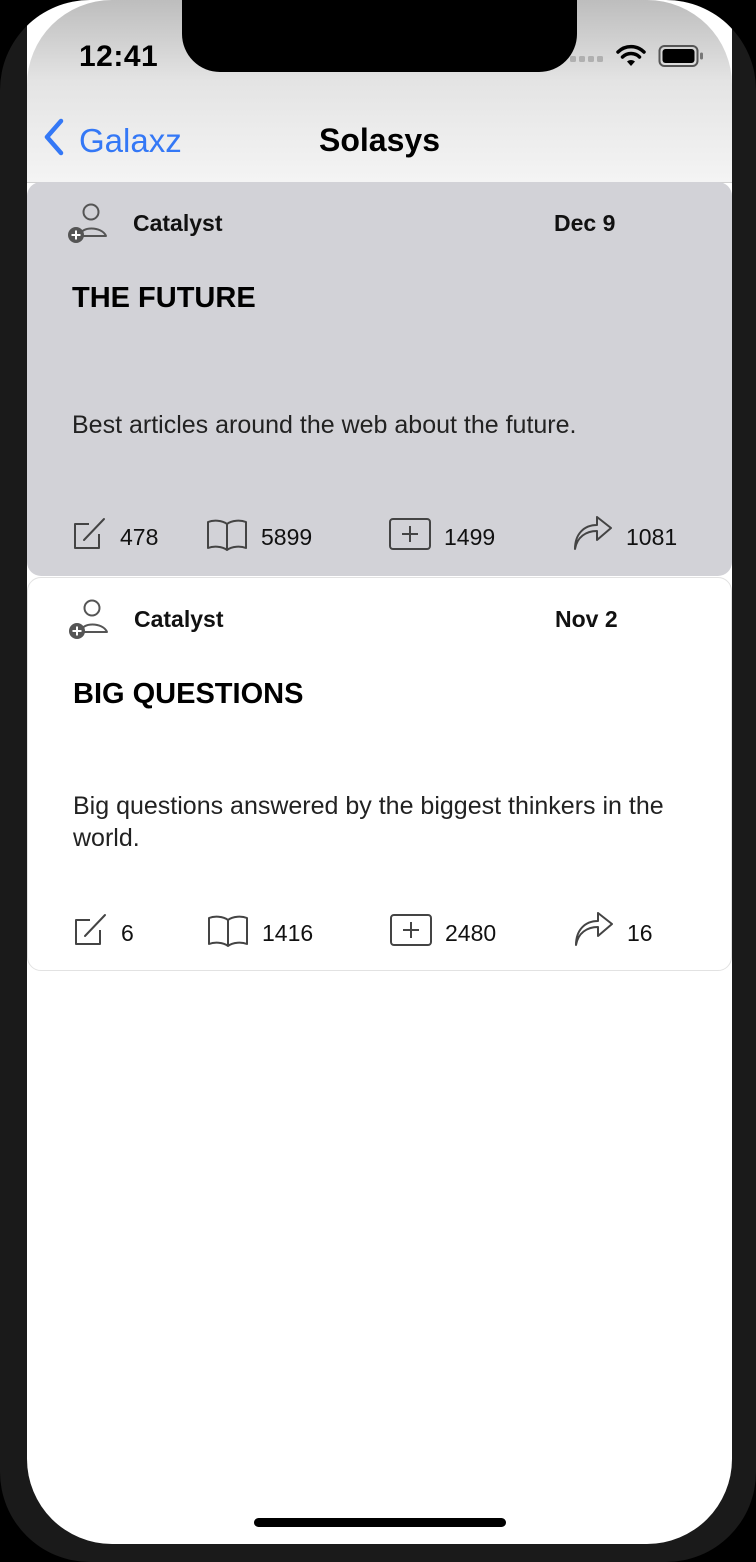 This screenshot has width=756, height=1562. I want to click on share-count: 16, so click(640, 932).